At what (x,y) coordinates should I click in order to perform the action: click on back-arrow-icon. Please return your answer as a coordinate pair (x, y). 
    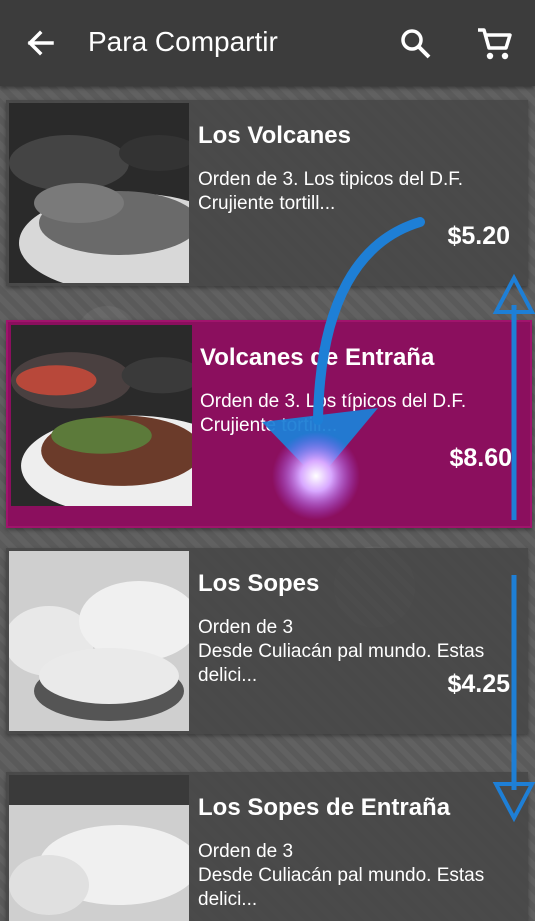
    Looking at the image, I should click on (40, 43).